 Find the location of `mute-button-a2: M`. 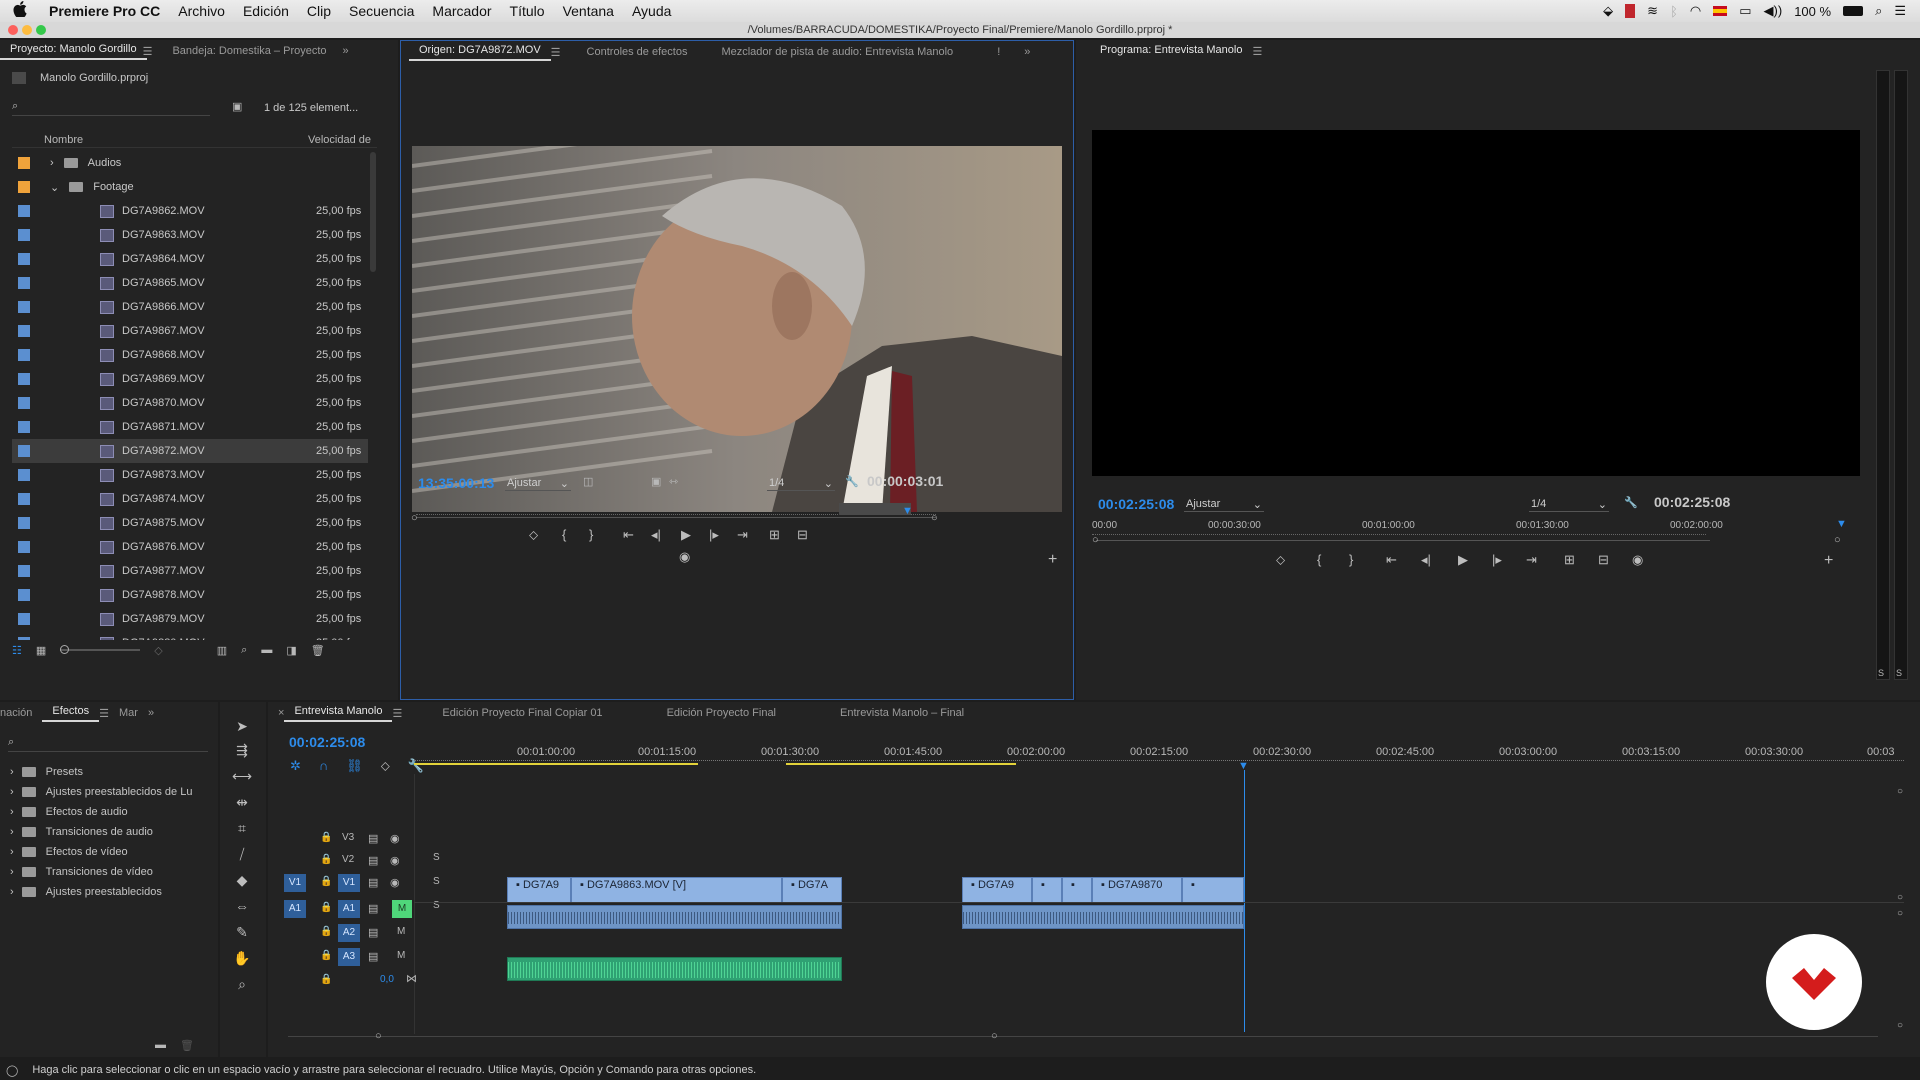

mute-button-a2: M is located at coordinates (401, 931).